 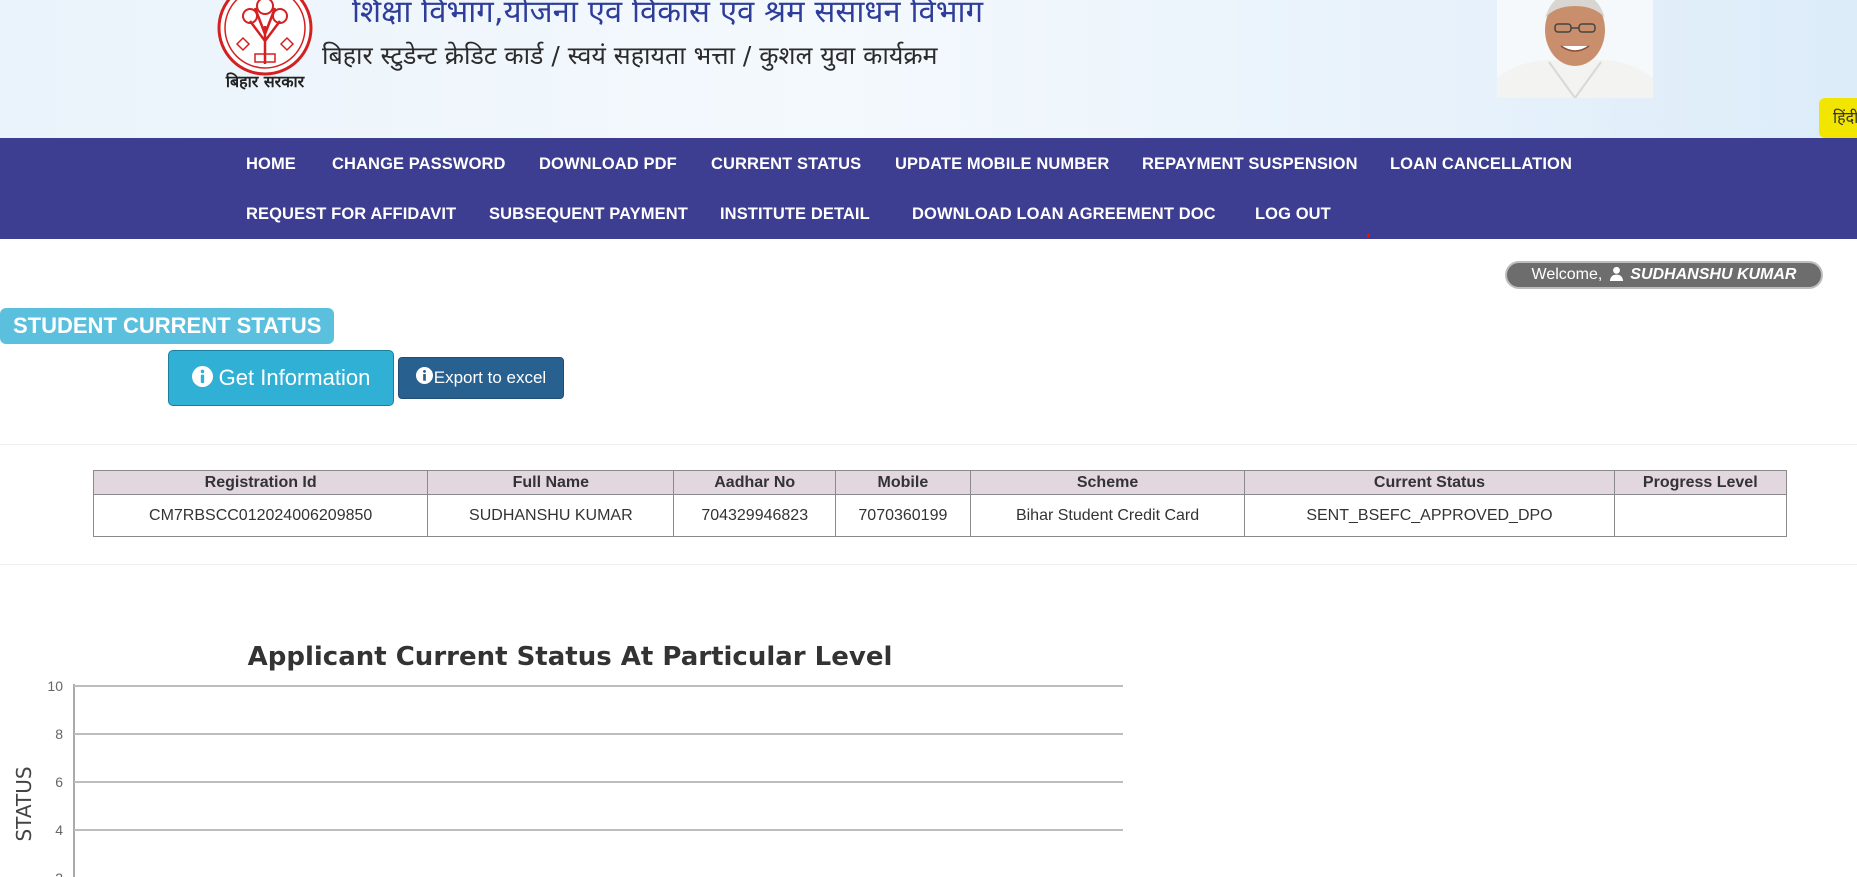 What do you see at coordinates (265, 38) in the screenshot?
I see `bihar-emblem-logo` at bounding box center [265, 38].